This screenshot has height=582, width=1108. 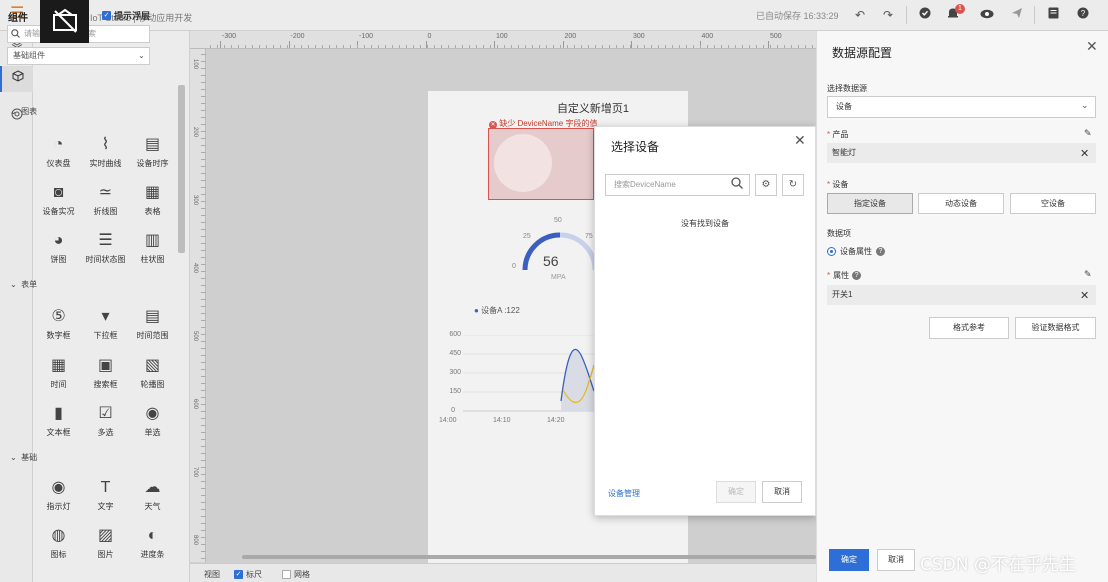 I want to click on section-chart: ⌄ 图表, so click(x=23, y=111).